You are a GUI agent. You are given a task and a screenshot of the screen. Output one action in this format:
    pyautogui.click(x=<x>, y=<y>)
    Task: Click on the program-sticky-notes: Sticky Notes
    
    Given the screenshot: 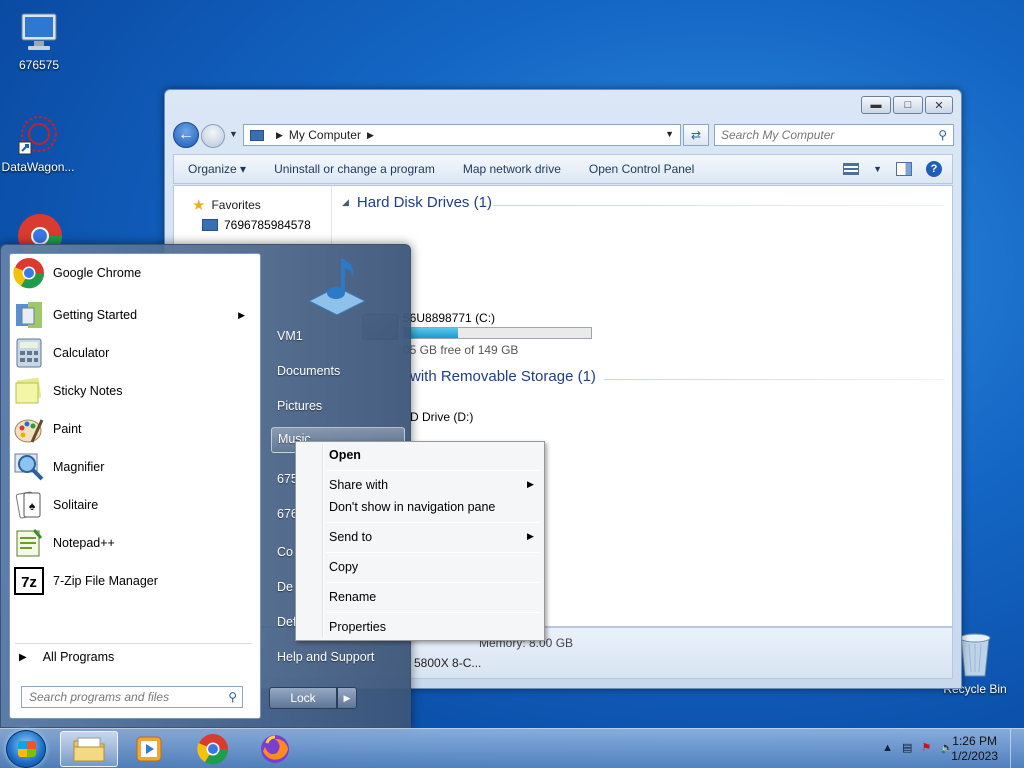 What is the action you would take?
    pyautogui.click(x=133, y=391)
    